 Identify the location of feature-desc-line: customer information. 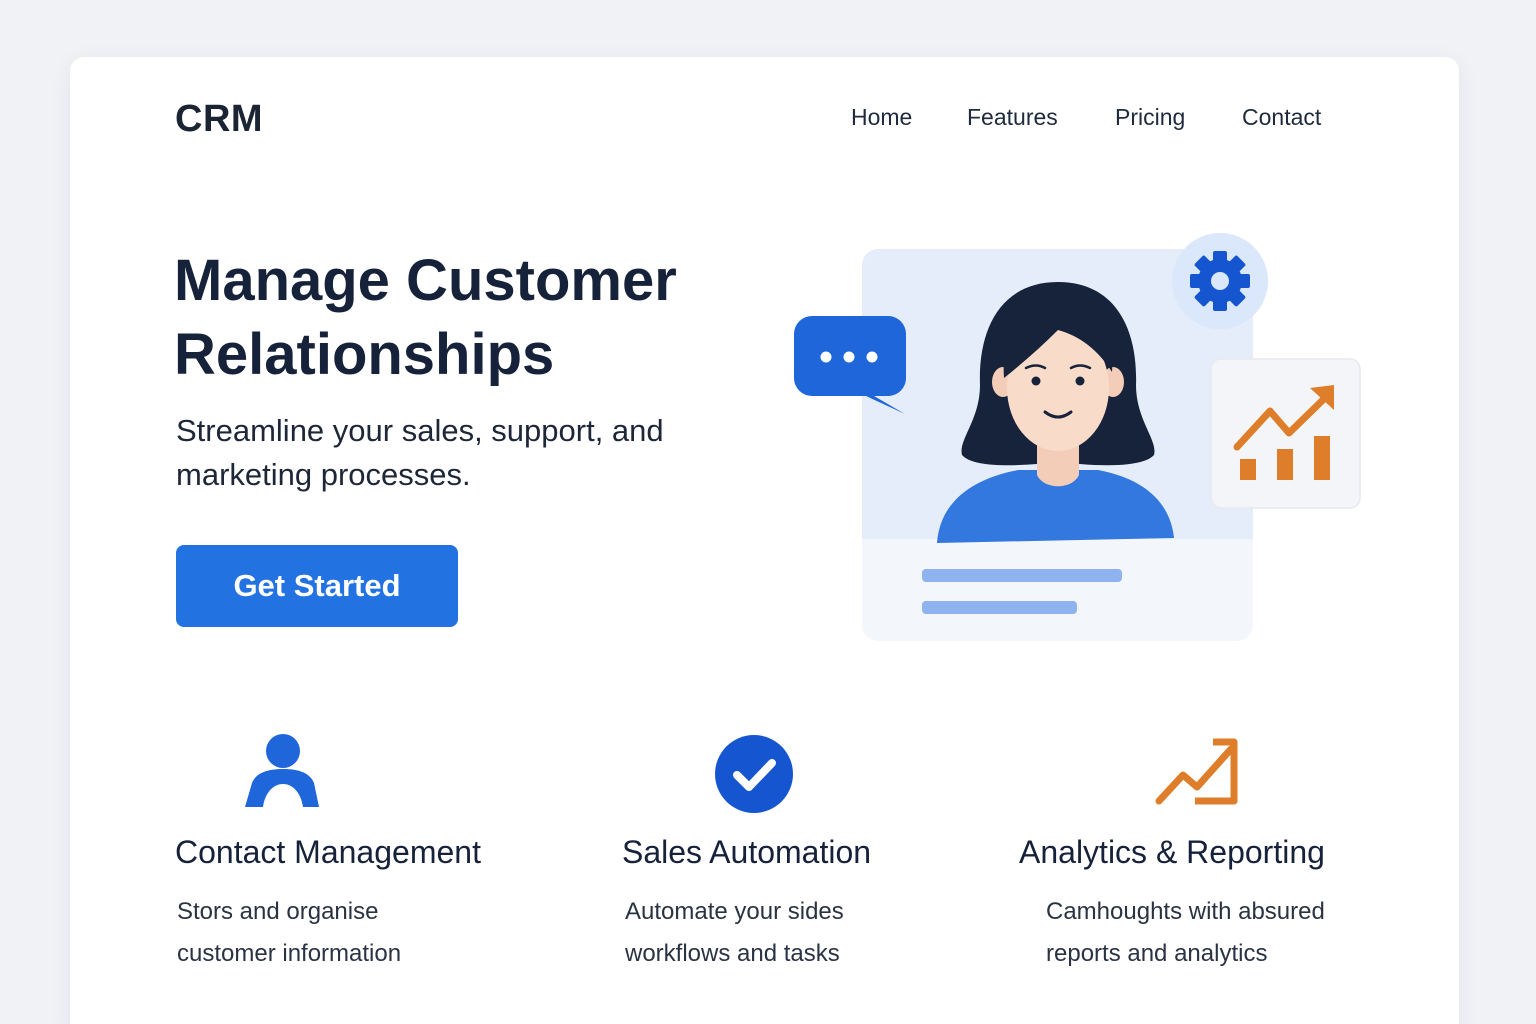
(289, 953).